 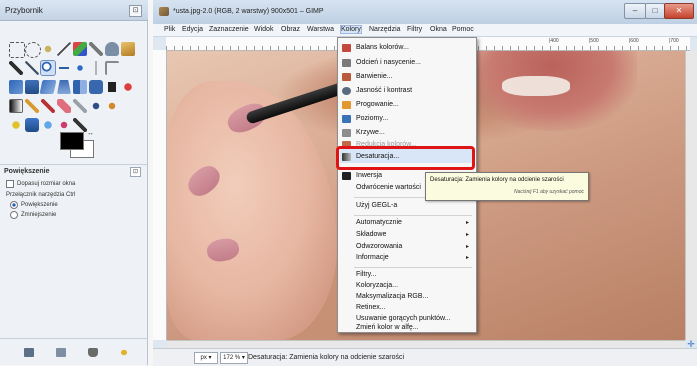 I want to click on menu-kolory: Kolory, so click(x=351, y=29).